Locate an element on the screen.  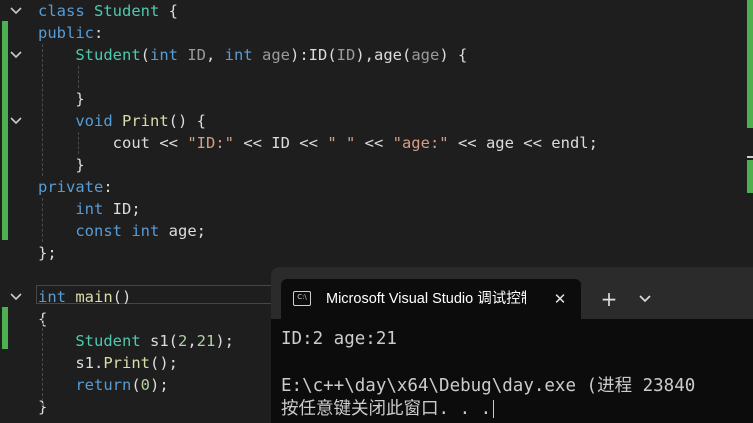
code-token: return is located at coordinates (103, 385).